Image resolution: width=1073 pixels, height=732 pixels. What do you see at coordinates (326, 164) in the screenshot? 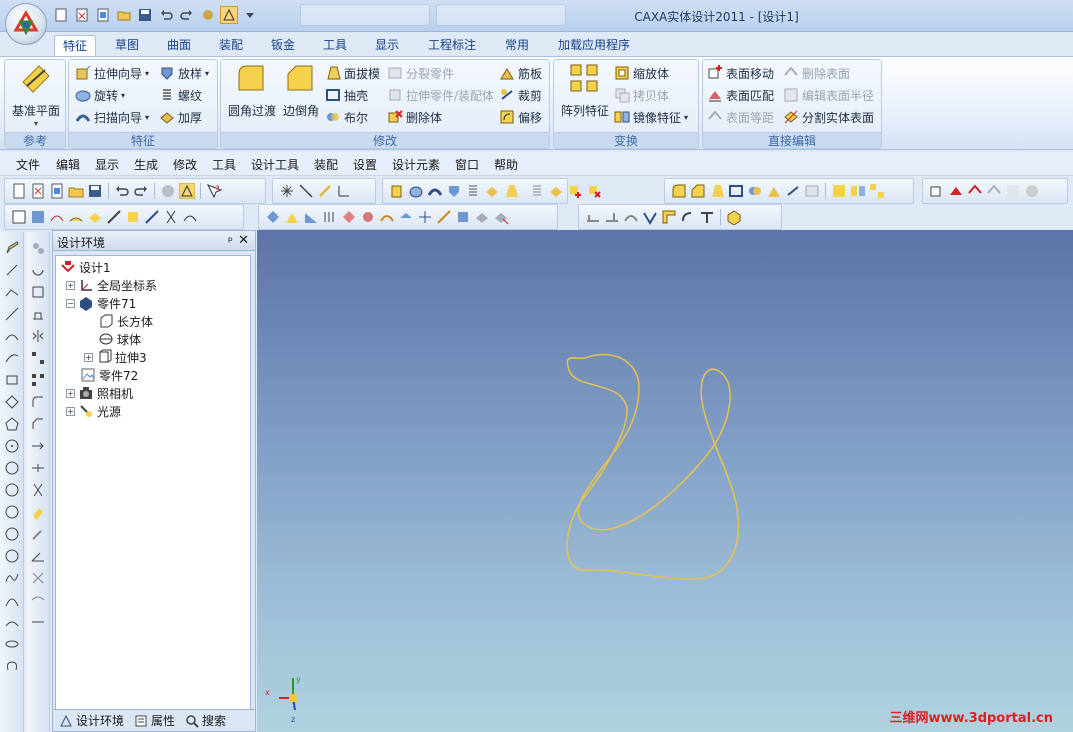
I see `menu-assembly: 装配` at bounding box center [326, 164].